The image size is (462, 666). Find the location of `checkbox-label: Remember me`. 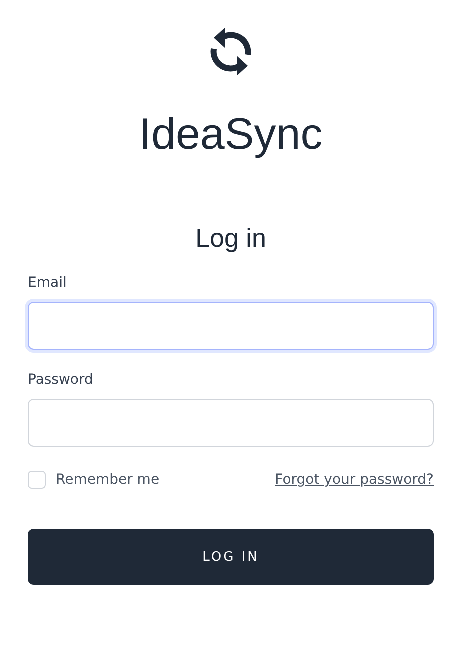

checkbox-label: Remember me is located at coordinates (108, 480).